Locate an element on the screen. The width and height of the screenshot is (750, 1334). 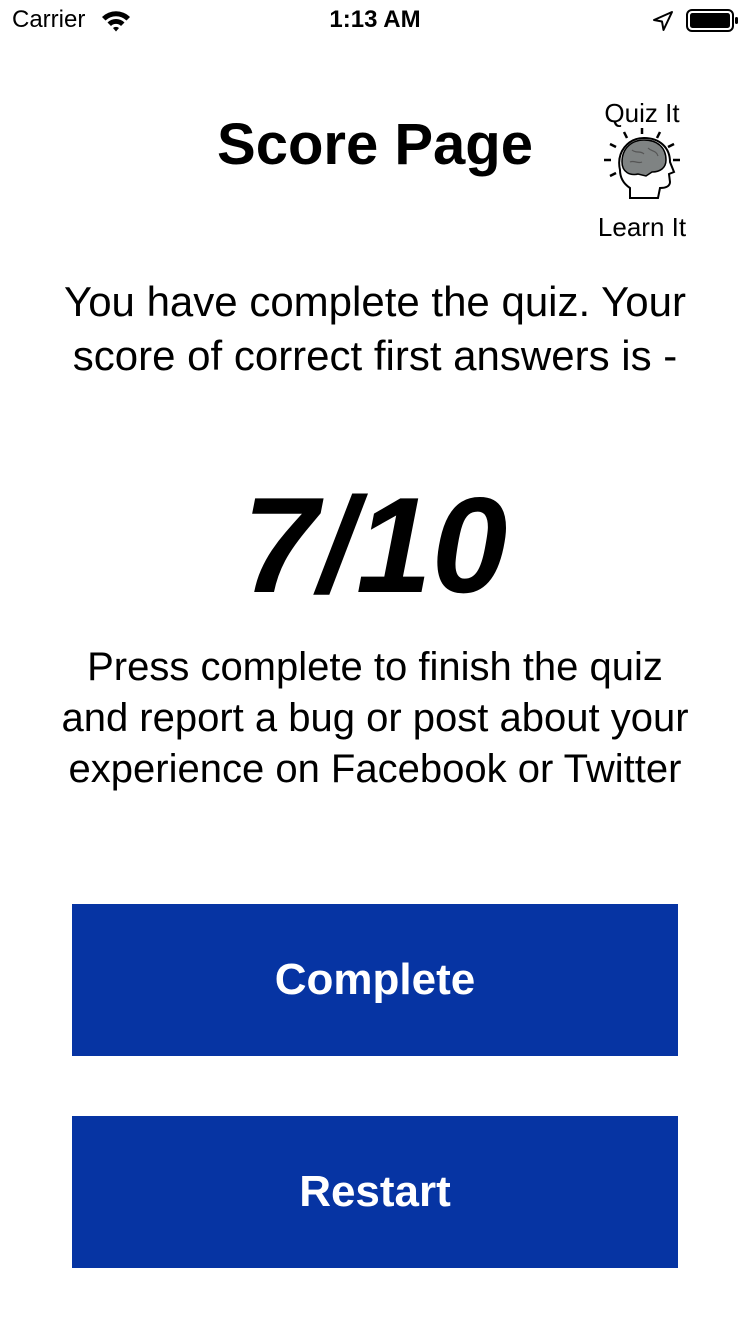
brain-head-icon is located at coordinates (642, 171).